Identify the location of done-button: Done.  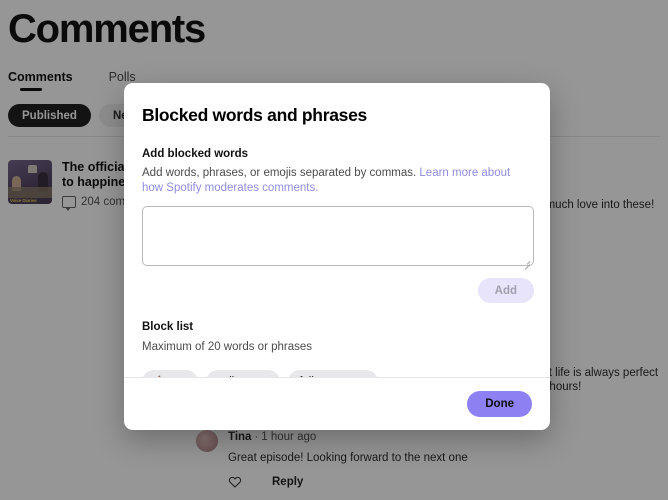
(499, 404).